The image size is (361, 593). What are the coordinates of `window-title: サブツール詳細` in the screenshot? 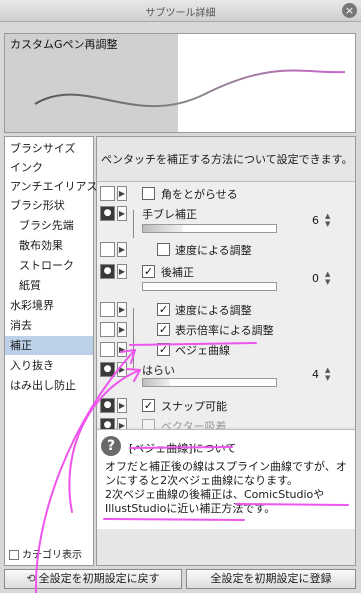 It's located at (180, 13).